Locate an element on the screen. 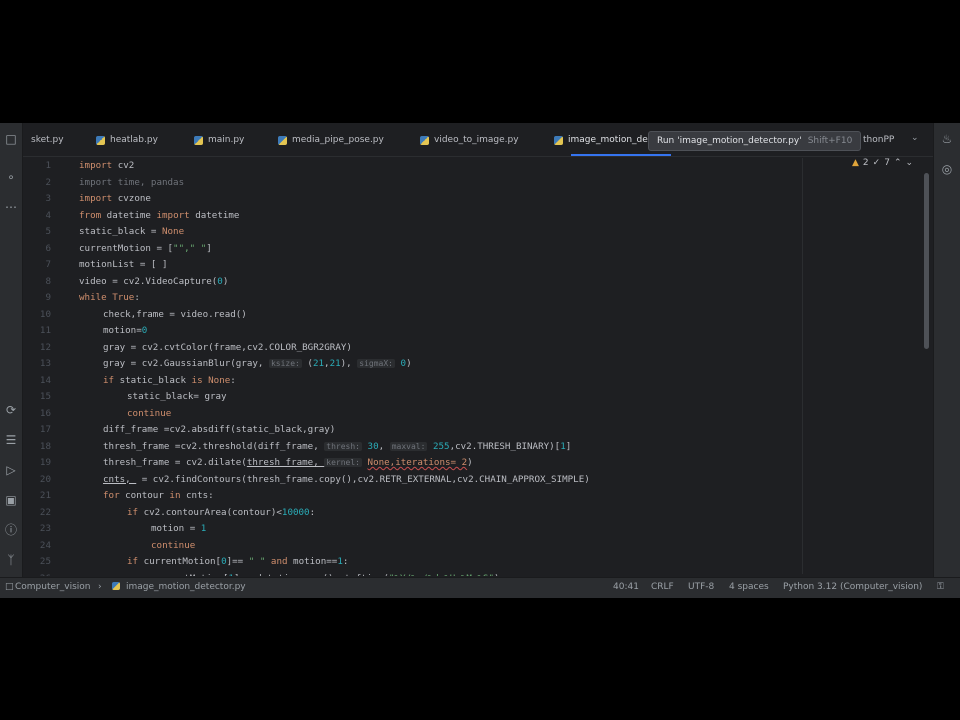 The width and height of the screenshot is (960, 720). tab-media-pipe-pose: media_pipe_pose.py is located at coordinates (331, 140).